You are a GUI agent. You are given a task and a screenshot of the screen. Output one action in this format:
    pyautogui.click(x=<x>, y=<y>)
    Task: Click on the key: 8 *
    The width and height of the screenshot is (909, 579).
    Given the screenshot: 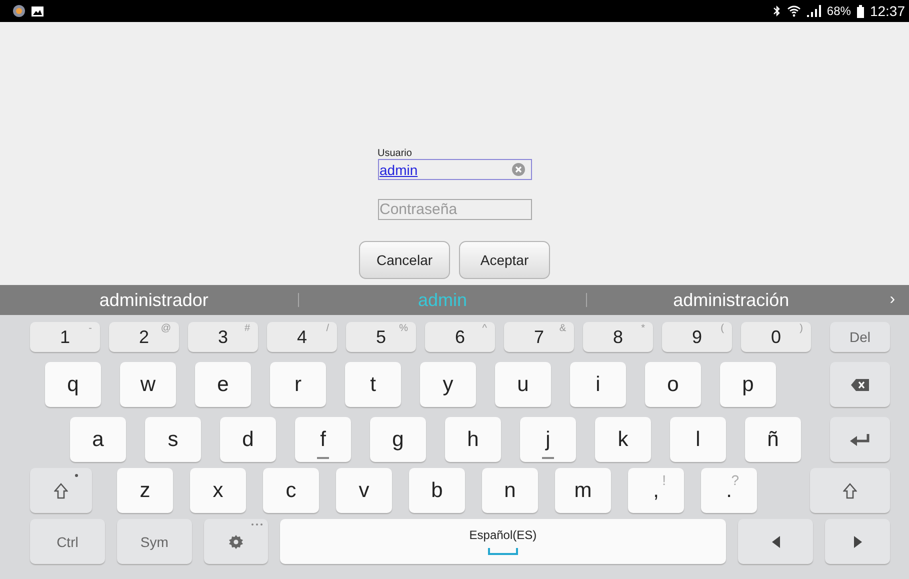 What is the action you would take?
    pyautogui.click(x=618, y=337)
    